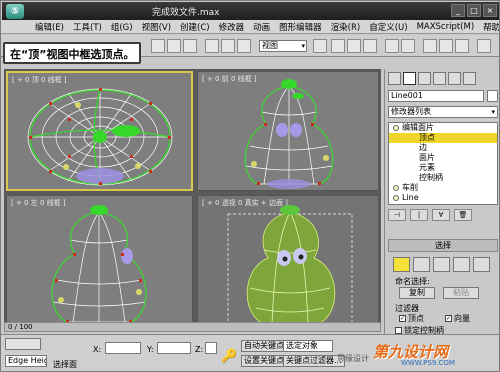 This screenshot has width=500, height=372. What do you see at coordinates (212, 46) in the screenshot?
I see `move-icon` at bounding box center [212, 46].